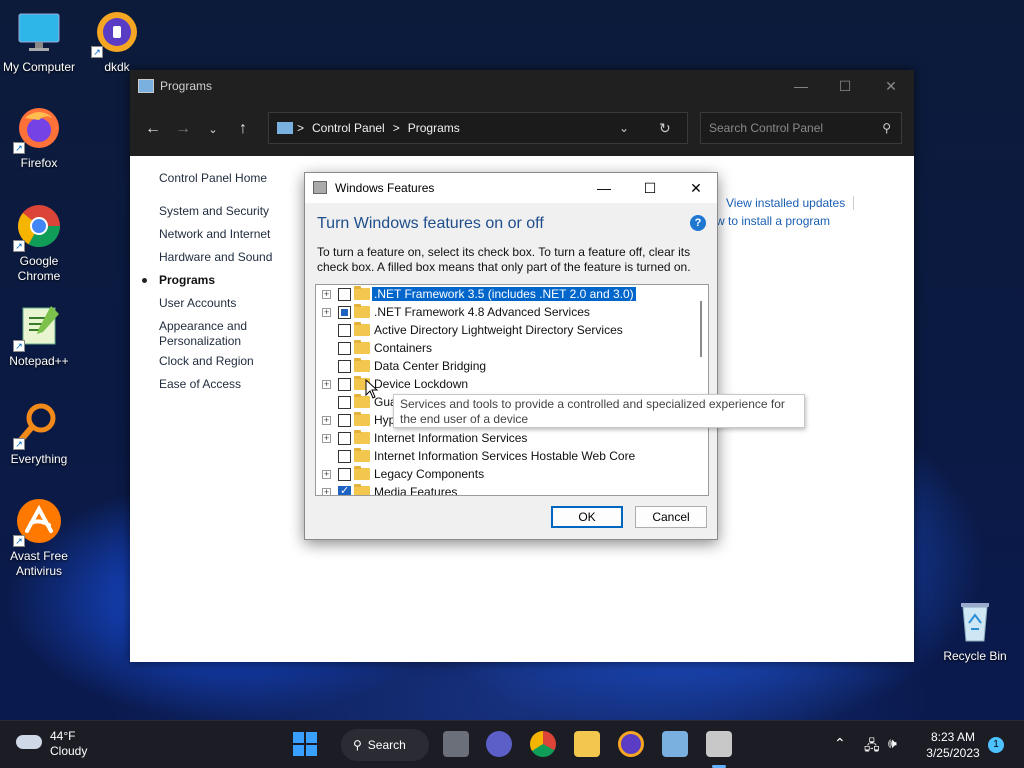 The height and width of the screenshot is (768, 1024). What do you see at coordinates (38, 327) in the screenshot?
I see `notepadpp-icon: ↗` at bounding box center [38, 327].